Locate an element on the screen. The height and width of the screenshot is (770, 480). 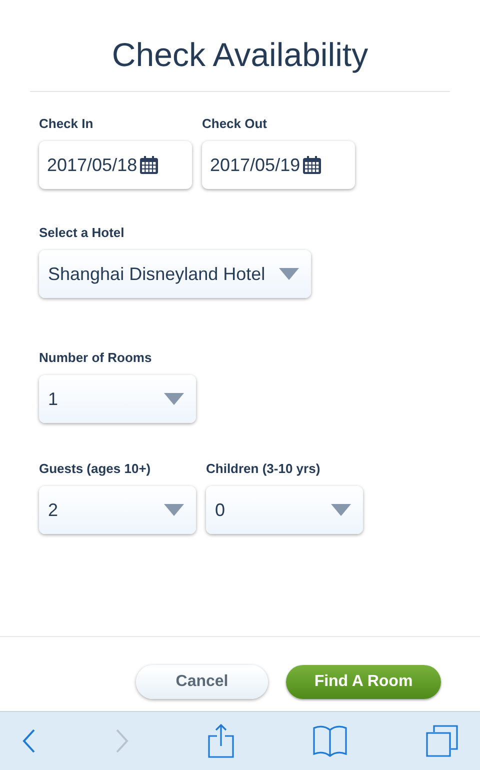
date-field: 2017/05/18 is located at coordinates (115, 165).